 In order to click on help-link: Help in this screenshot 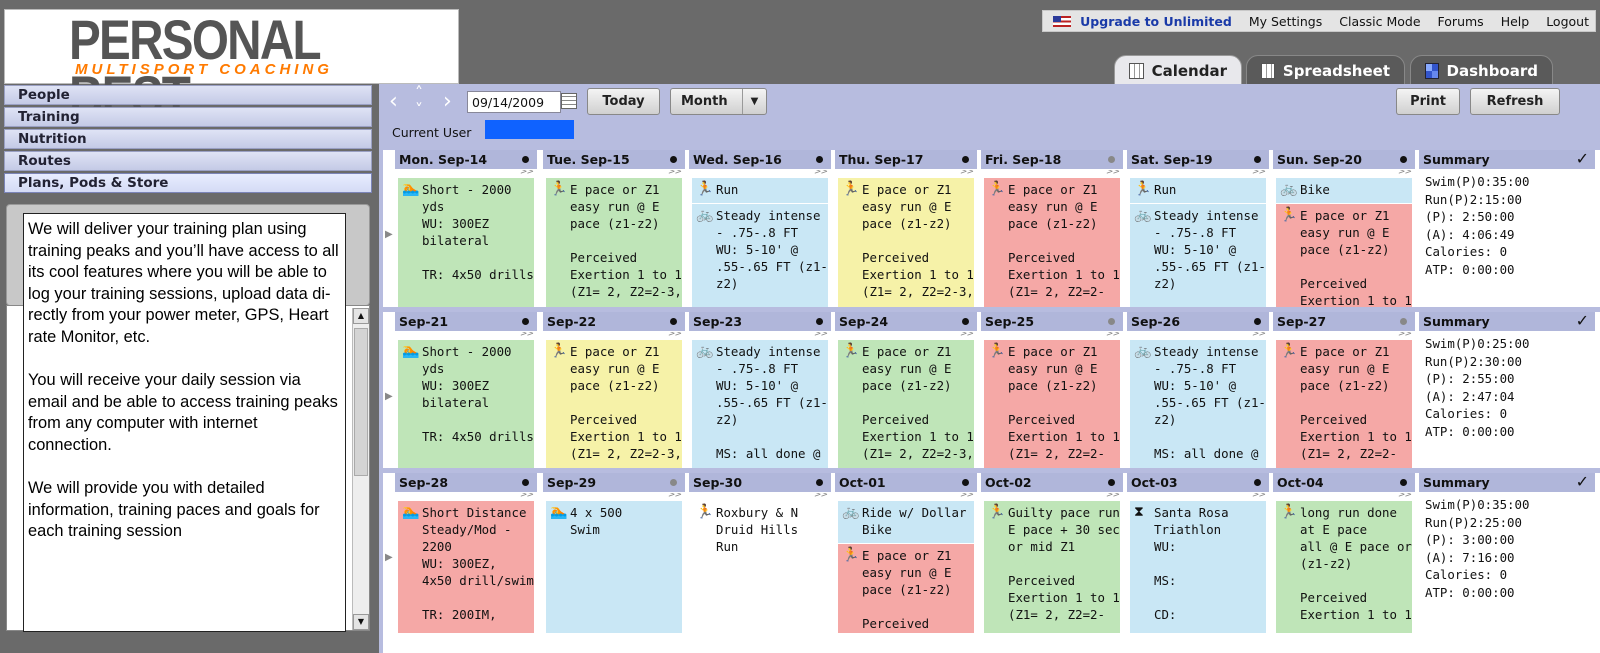, I will do `click(1515, 21)`.